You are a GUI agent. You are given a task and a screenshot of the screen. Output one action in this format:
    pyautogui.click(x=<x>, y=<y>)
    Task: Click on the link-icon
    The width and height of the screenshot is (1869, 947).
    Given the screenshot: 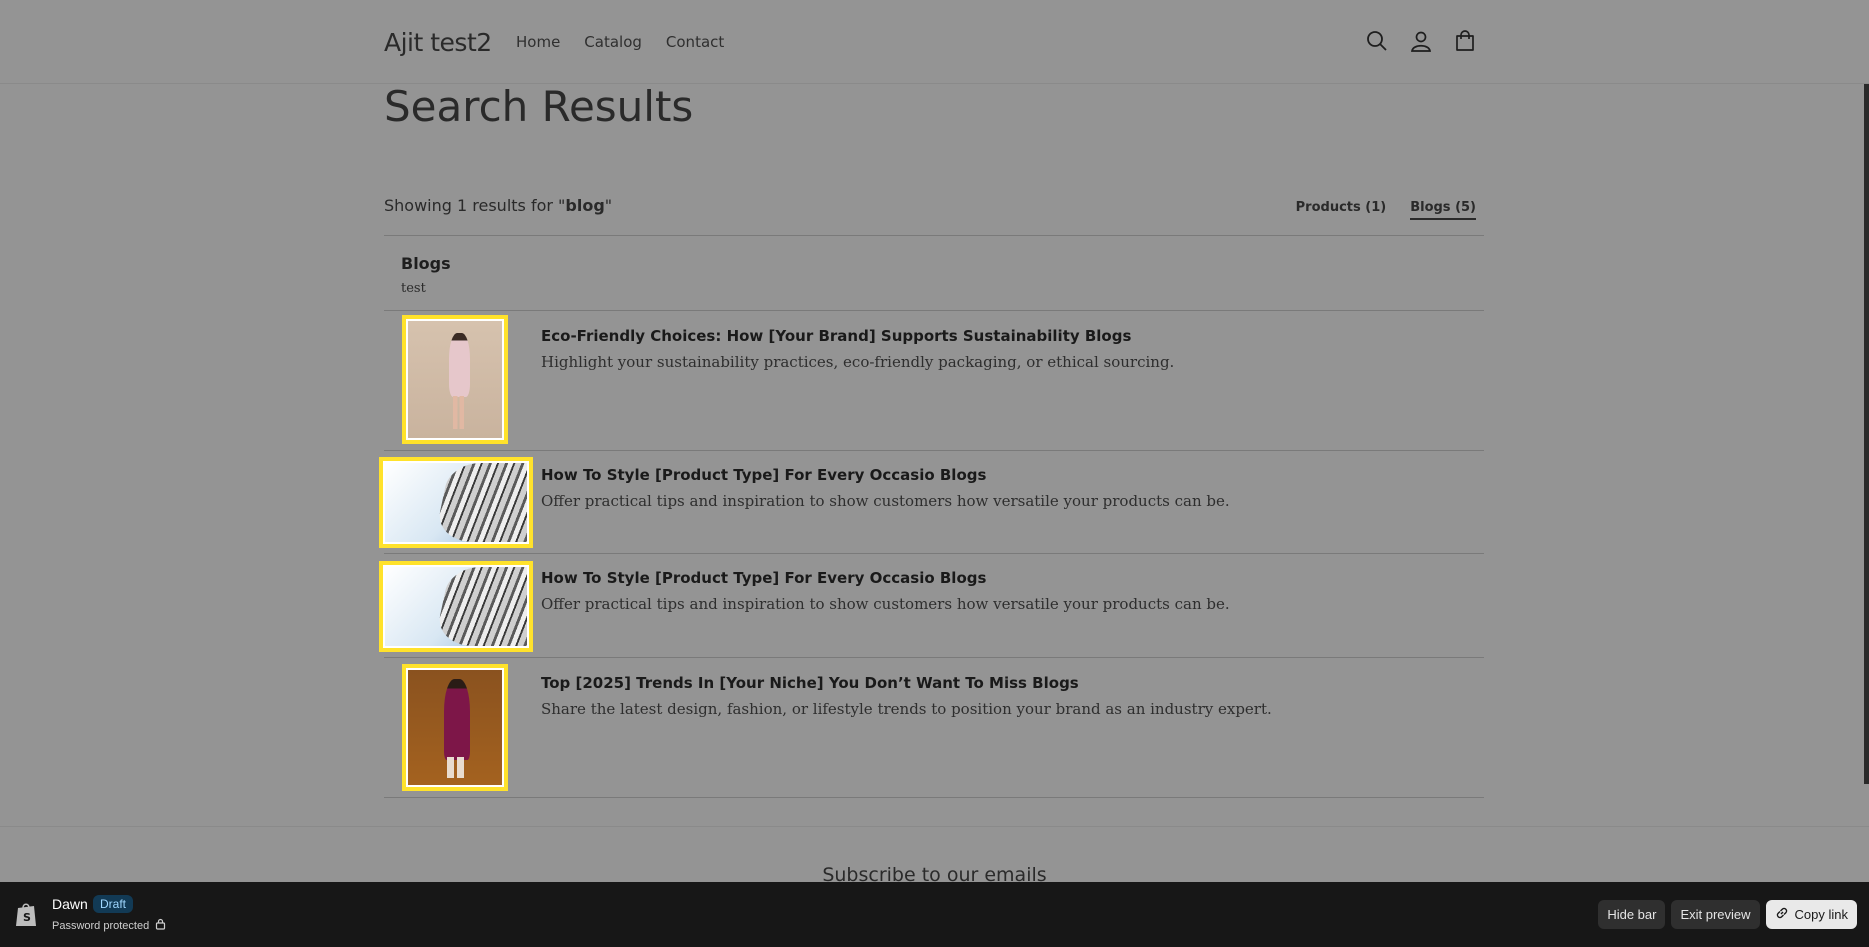 What is the action you would take?
    pyautogui.click(x=1782, y=914)
    